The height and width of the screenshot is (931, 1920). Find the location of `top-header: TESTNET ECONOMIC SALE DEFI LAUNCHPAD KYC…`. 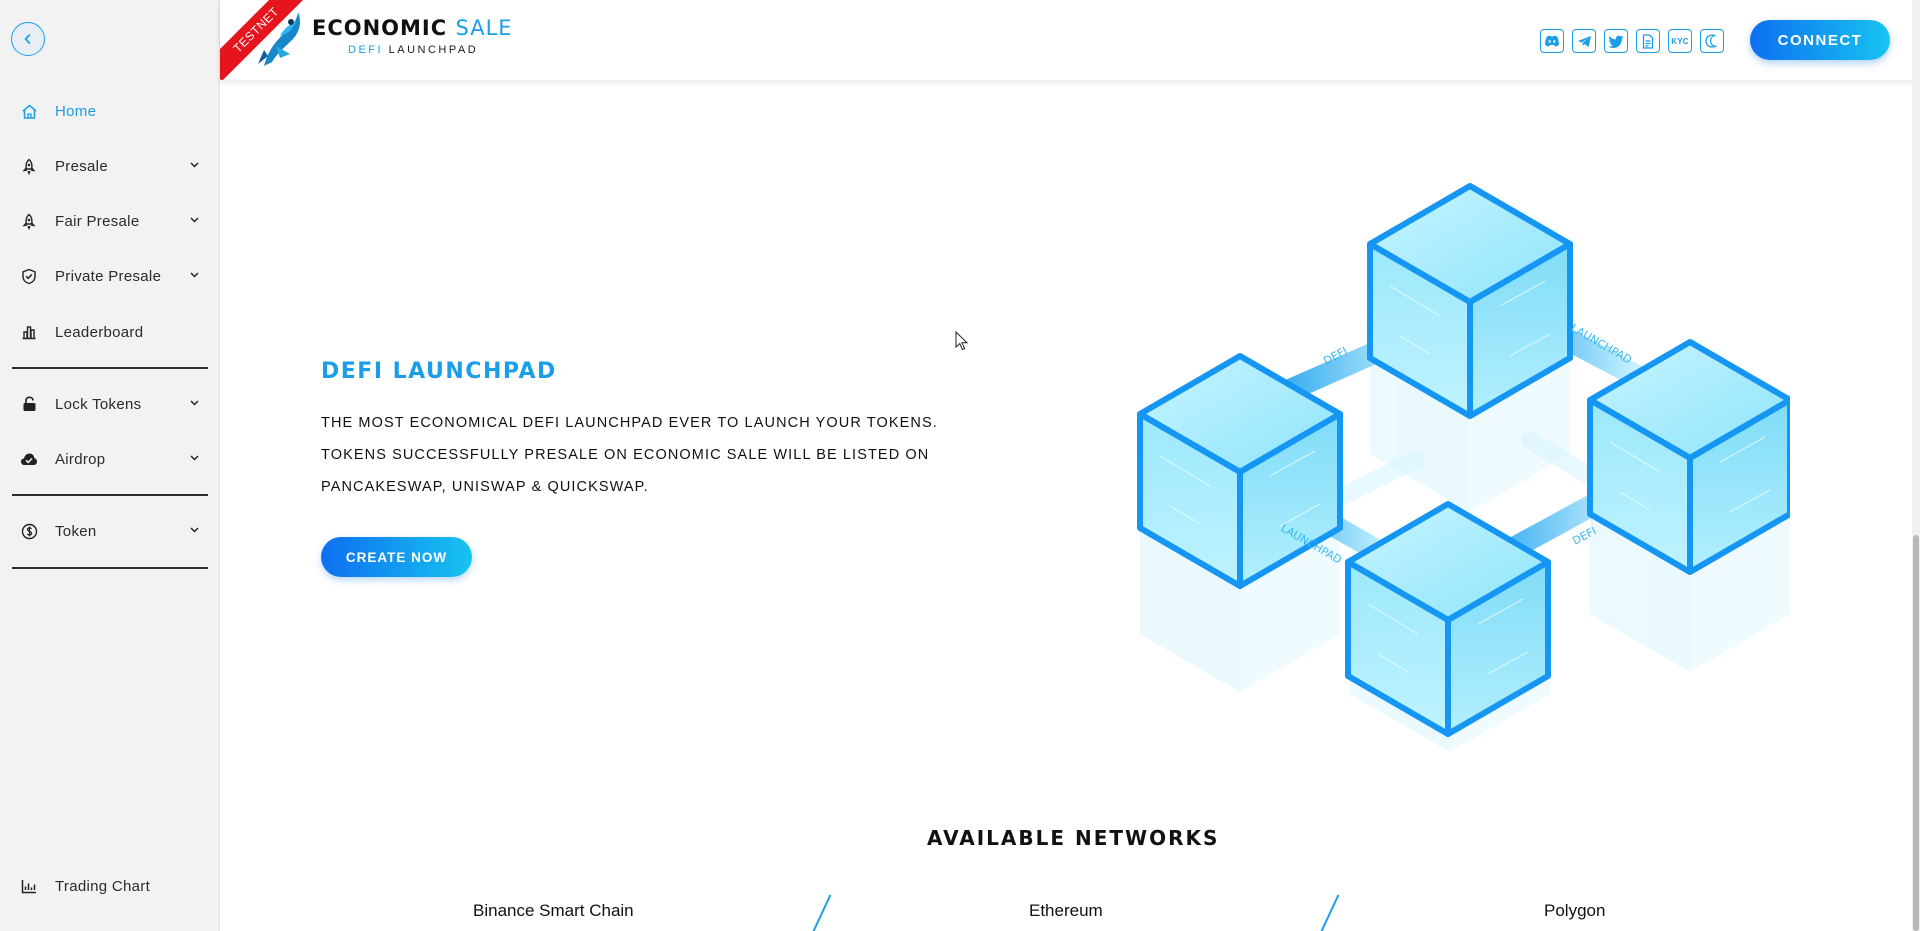

top-header: TESTNET ECONOMIC SALE DEFI LAUNCHPAD KYC… is located at coordinates (1070, 40).